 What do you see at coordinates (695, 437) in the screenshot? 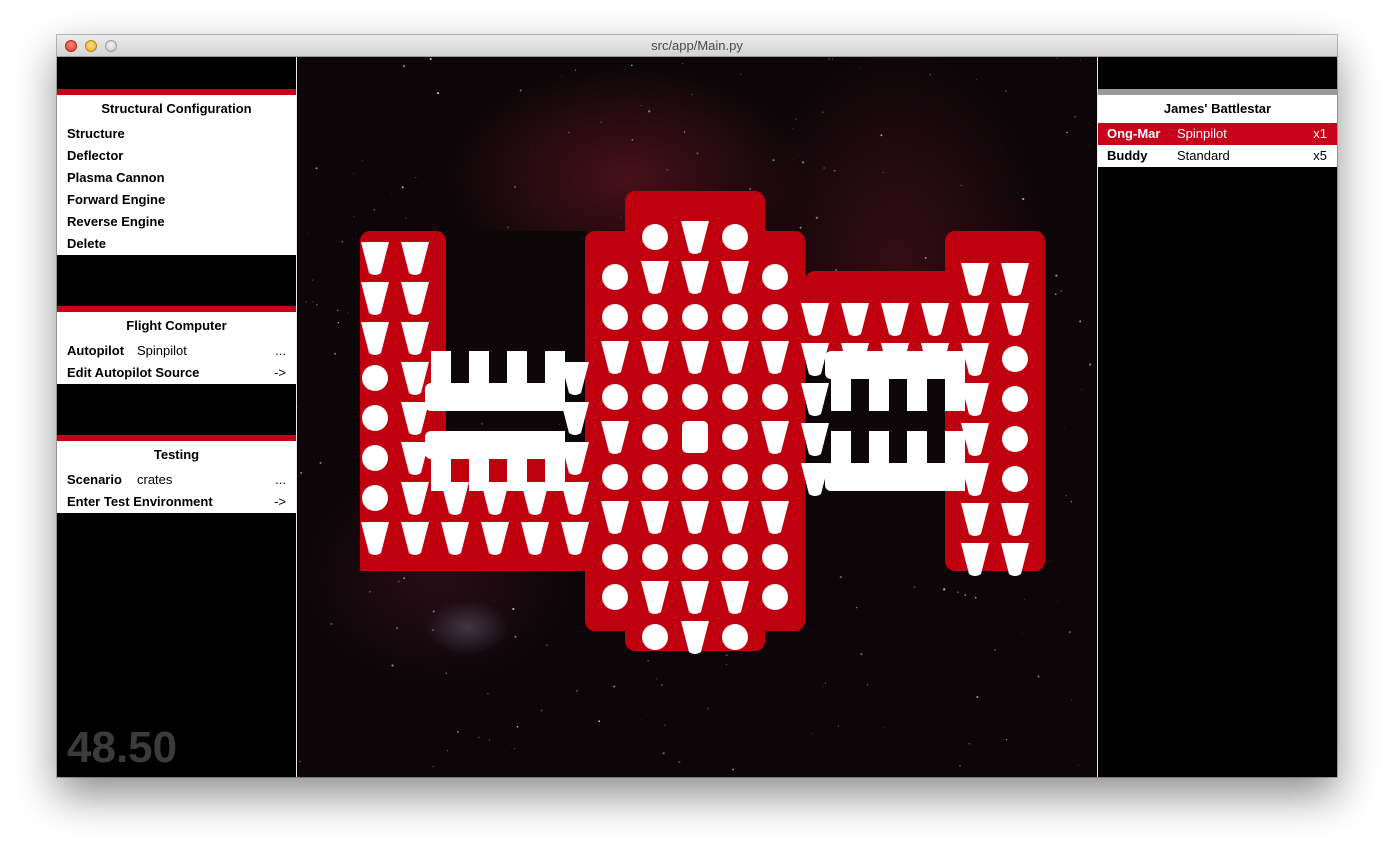
I see `structure-module` at bounding box center [695, 437].